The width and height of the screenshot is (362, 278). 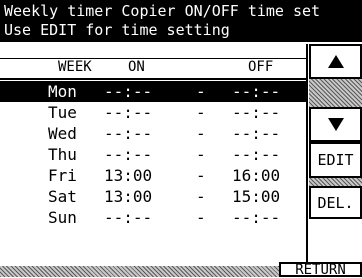 I want to click on scroll-down-button, so click(x=335, y=124).